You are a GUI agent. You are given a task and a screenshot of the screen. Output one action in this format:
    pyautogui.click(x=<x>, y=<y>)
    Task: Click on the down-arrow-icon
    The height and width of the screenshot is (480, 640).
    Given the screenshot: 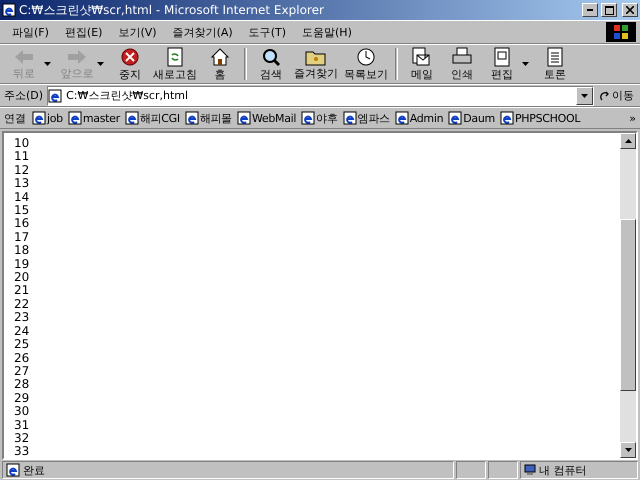 What is the action you would take?
    pyautogui.click(x=628, y=450)
    